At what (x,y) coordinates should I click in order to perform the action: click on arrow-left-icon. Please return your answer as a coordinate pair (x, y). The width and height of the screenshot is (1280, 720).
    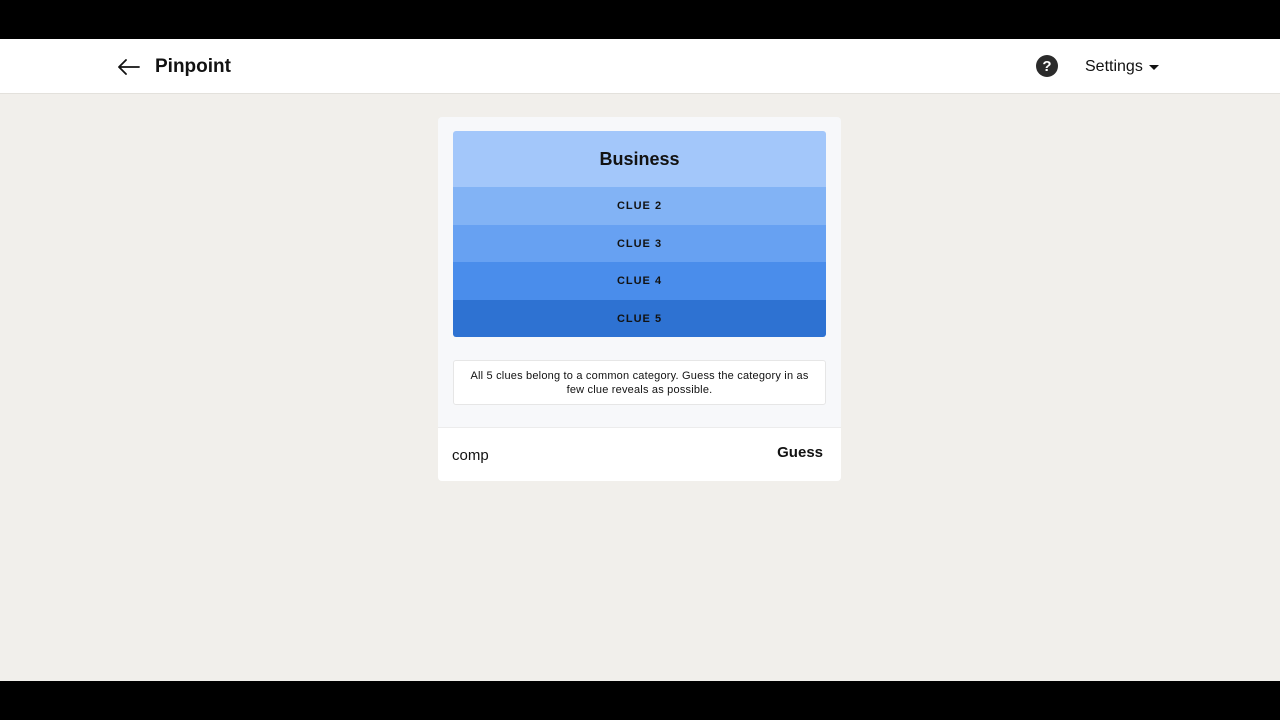
    Looking at the image, I should click on (129, 67).